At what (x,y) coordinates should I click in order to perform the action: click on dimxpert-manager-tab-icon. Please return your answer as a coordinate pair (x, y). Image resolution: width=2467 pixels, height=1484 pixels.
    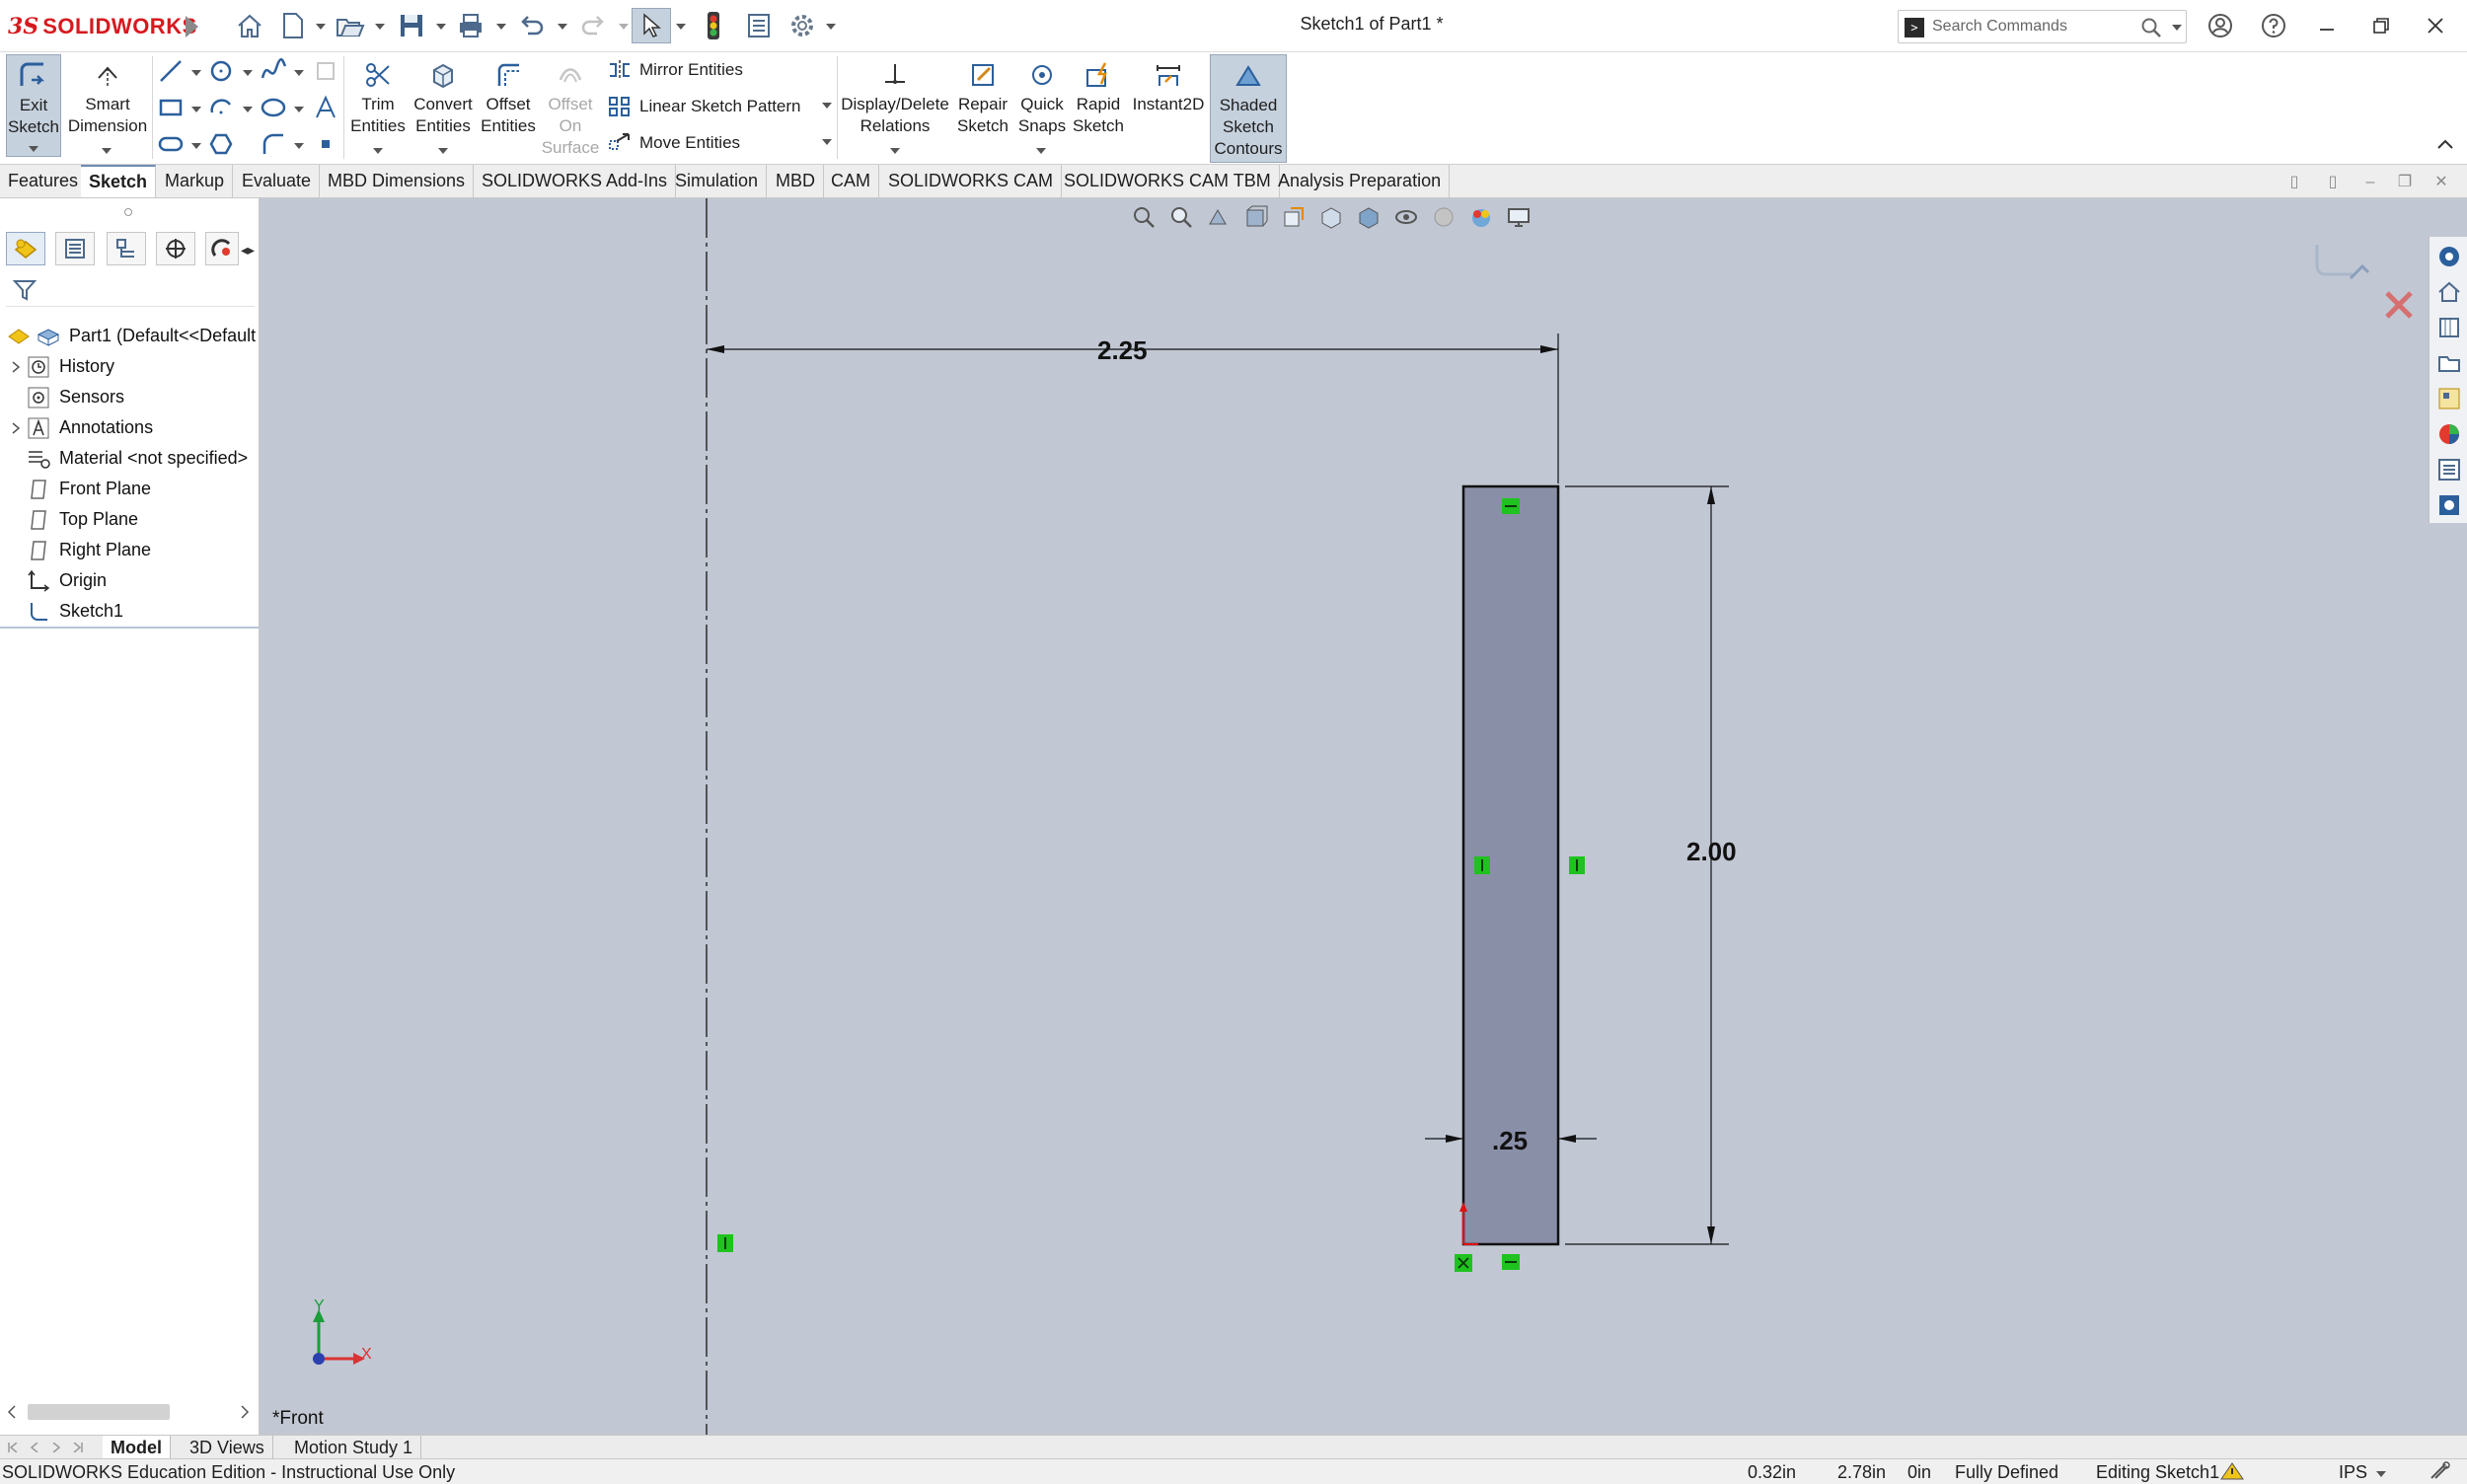
    Looking at the image, I should click on (175, 248).